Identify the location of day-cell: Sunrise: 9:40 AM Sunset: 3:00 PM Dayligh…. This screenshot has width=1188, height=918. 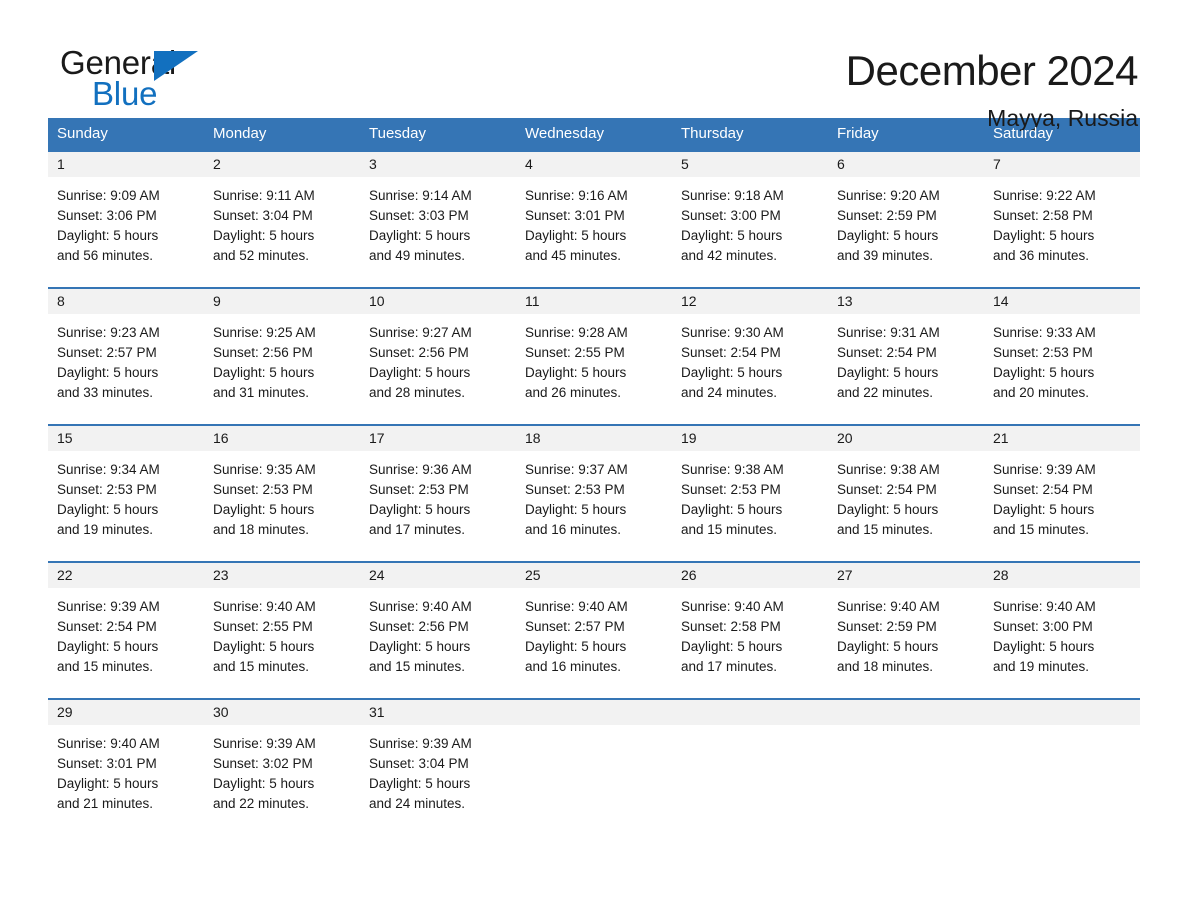
(1062, 643).